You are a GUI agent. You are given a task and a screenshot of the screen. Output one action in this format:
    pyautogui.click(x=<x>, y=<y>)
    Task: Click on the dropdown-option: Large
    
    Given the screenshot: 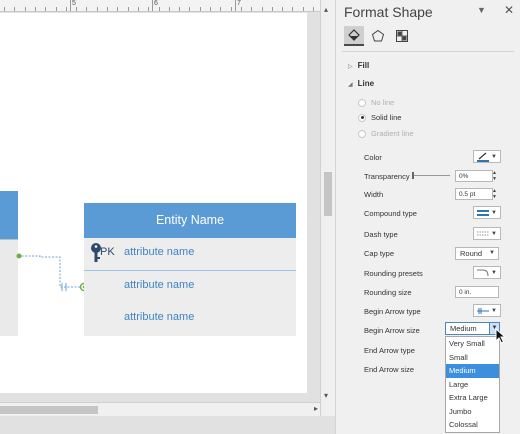 What is the action you would take?
    pyautogui.click(x=472, y=385)
    